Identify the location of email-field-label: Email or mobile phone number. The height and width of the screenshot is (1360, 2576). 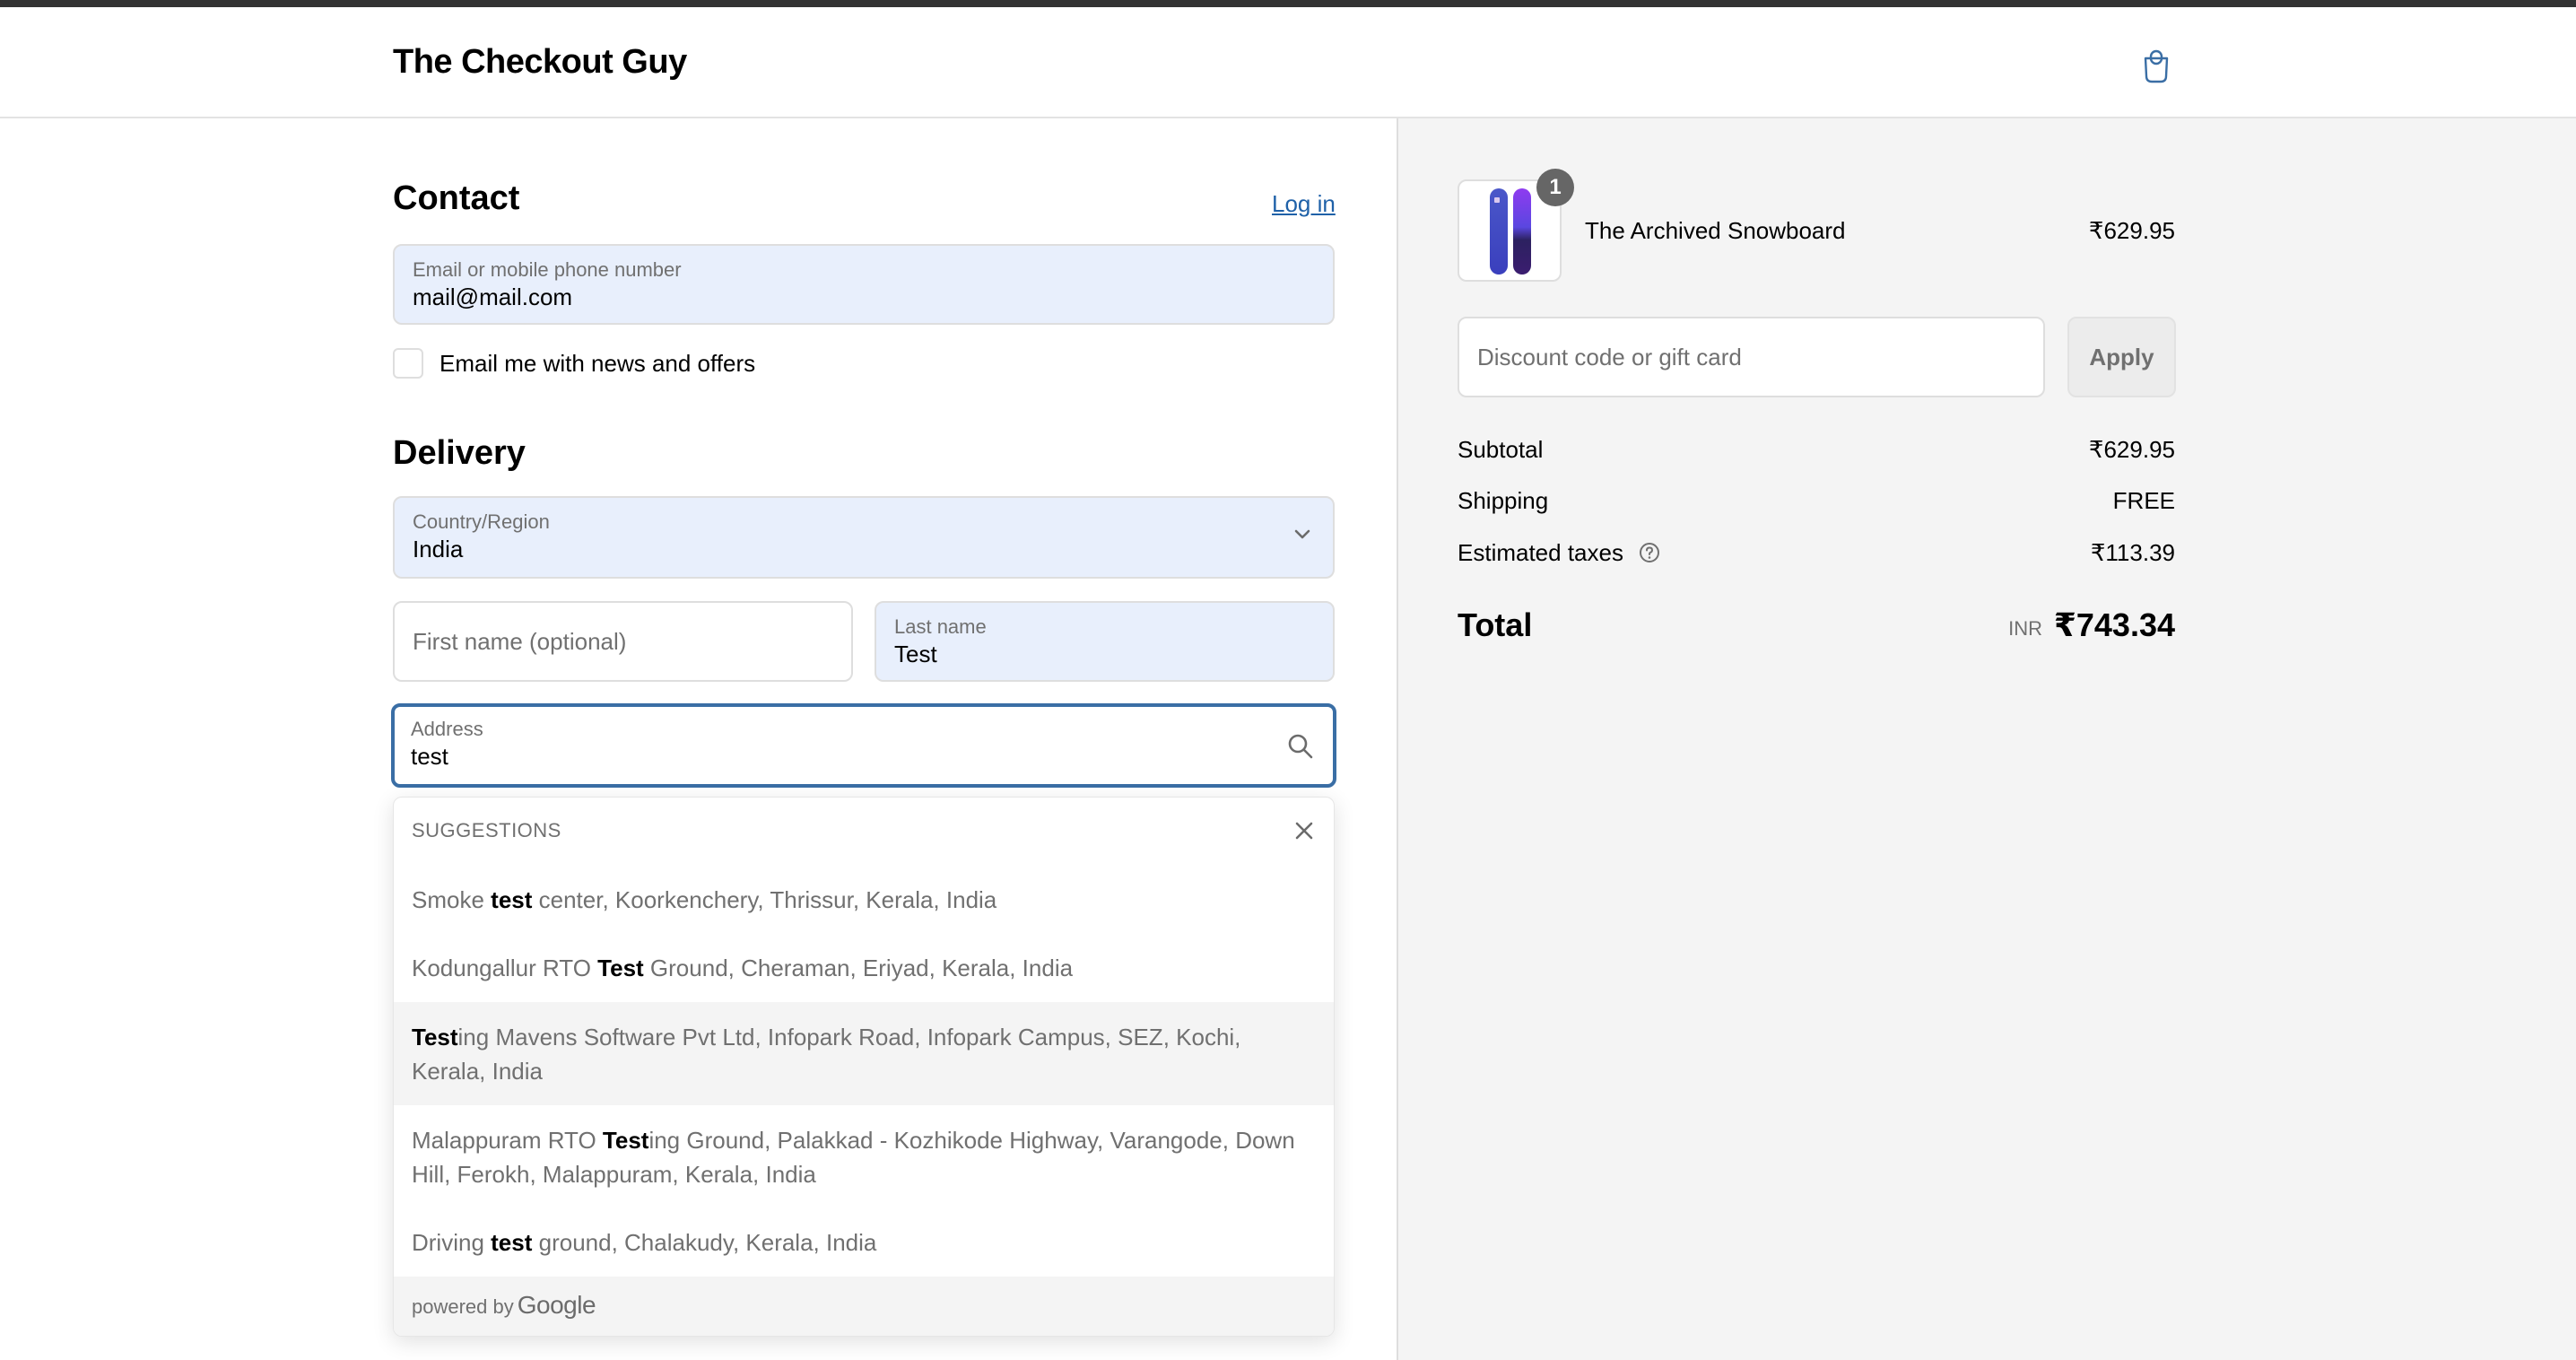
(547, 269).